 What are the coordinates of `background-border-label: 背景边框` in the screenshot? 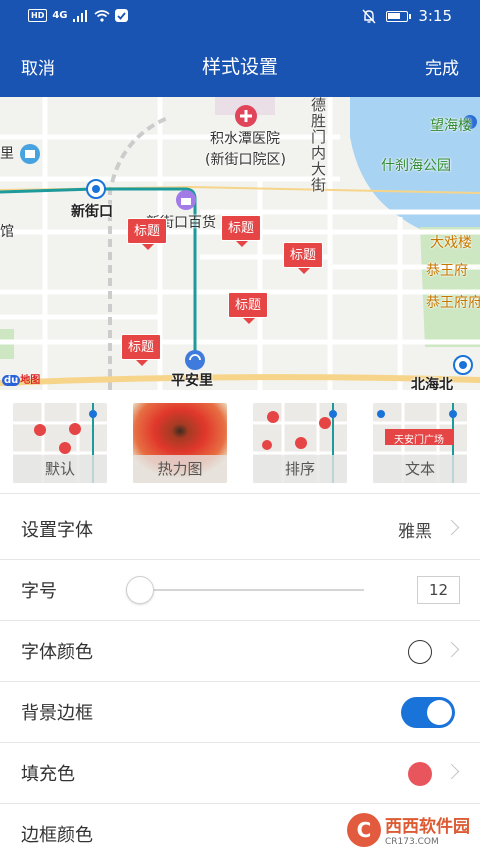 It's located at (57, 713).